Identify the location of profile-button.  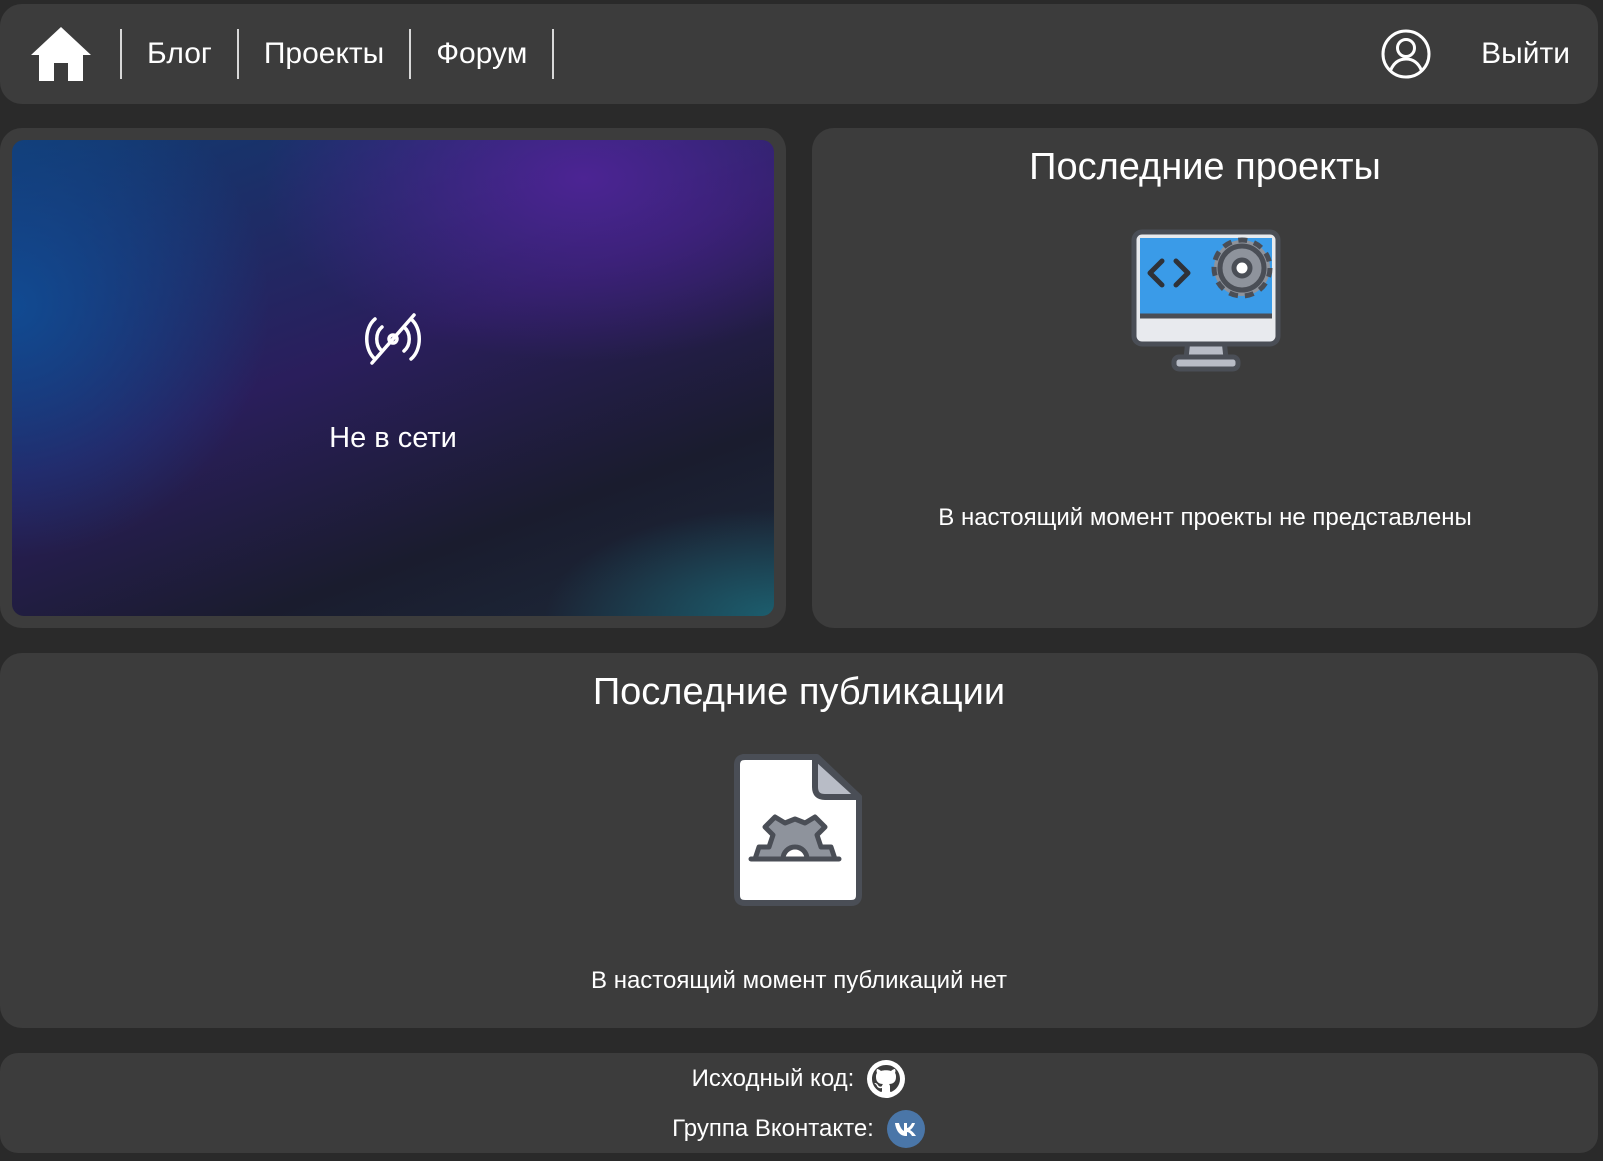
(1406, 54).